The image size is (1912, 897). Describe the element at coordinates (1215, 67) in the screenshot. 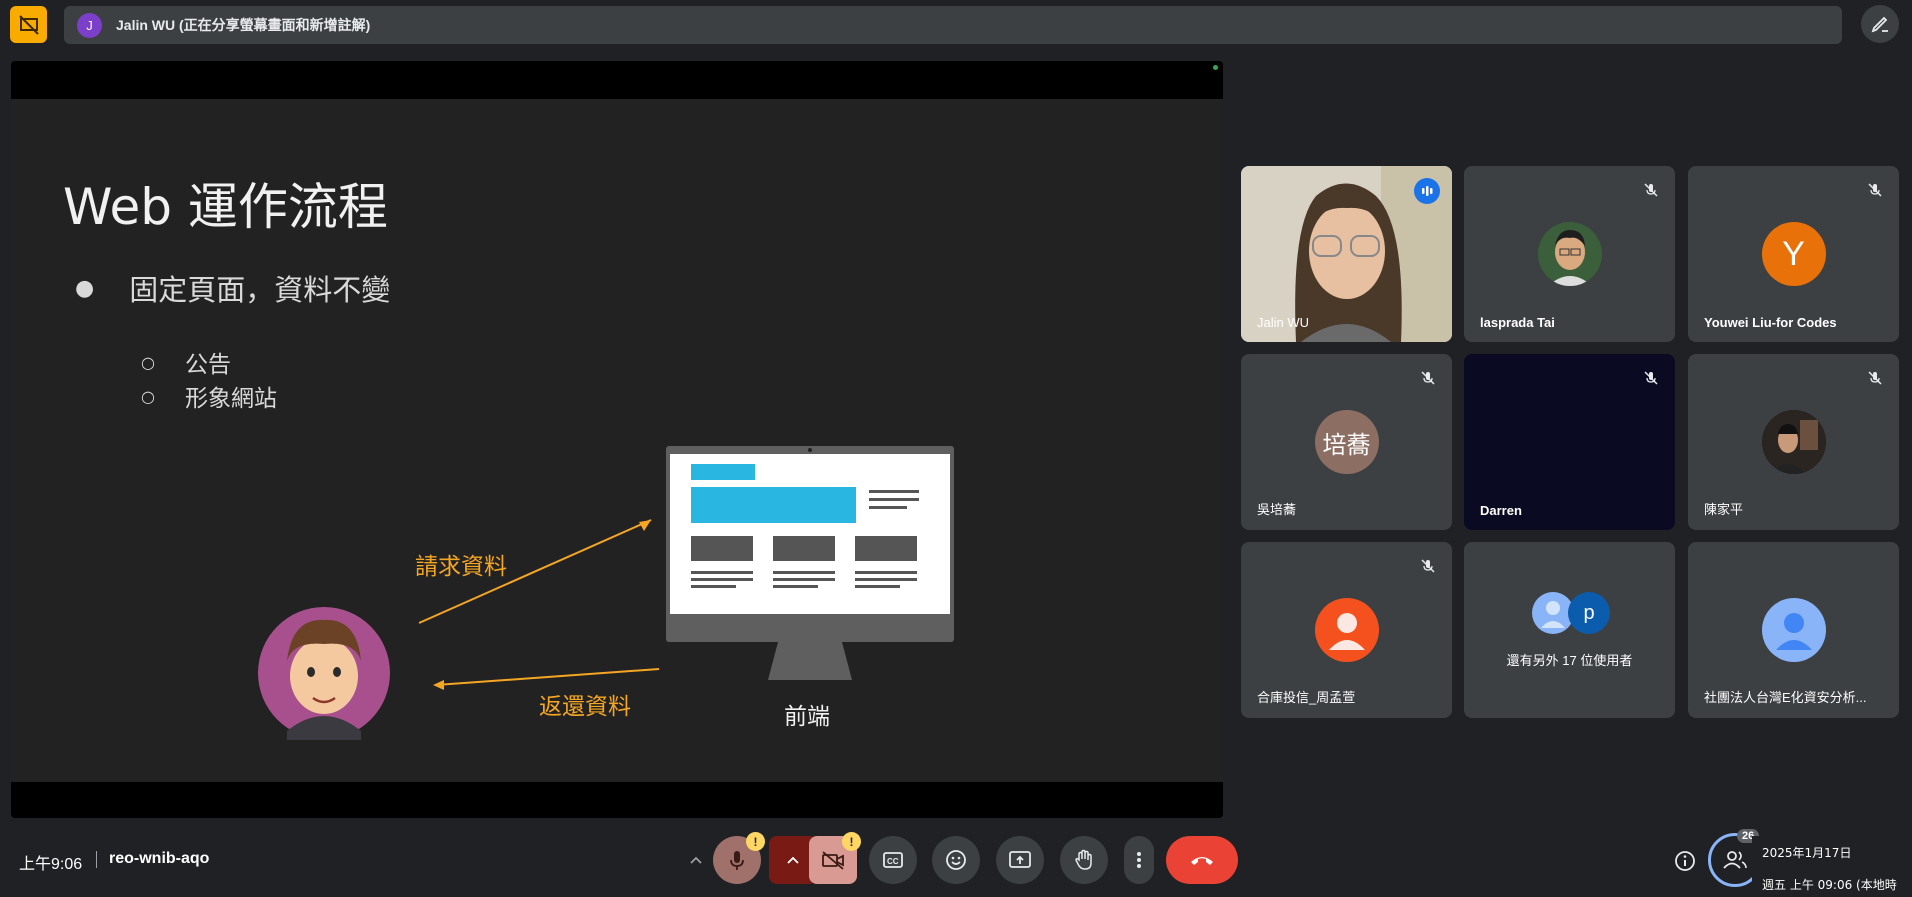

I see `live-indicator` at that location.